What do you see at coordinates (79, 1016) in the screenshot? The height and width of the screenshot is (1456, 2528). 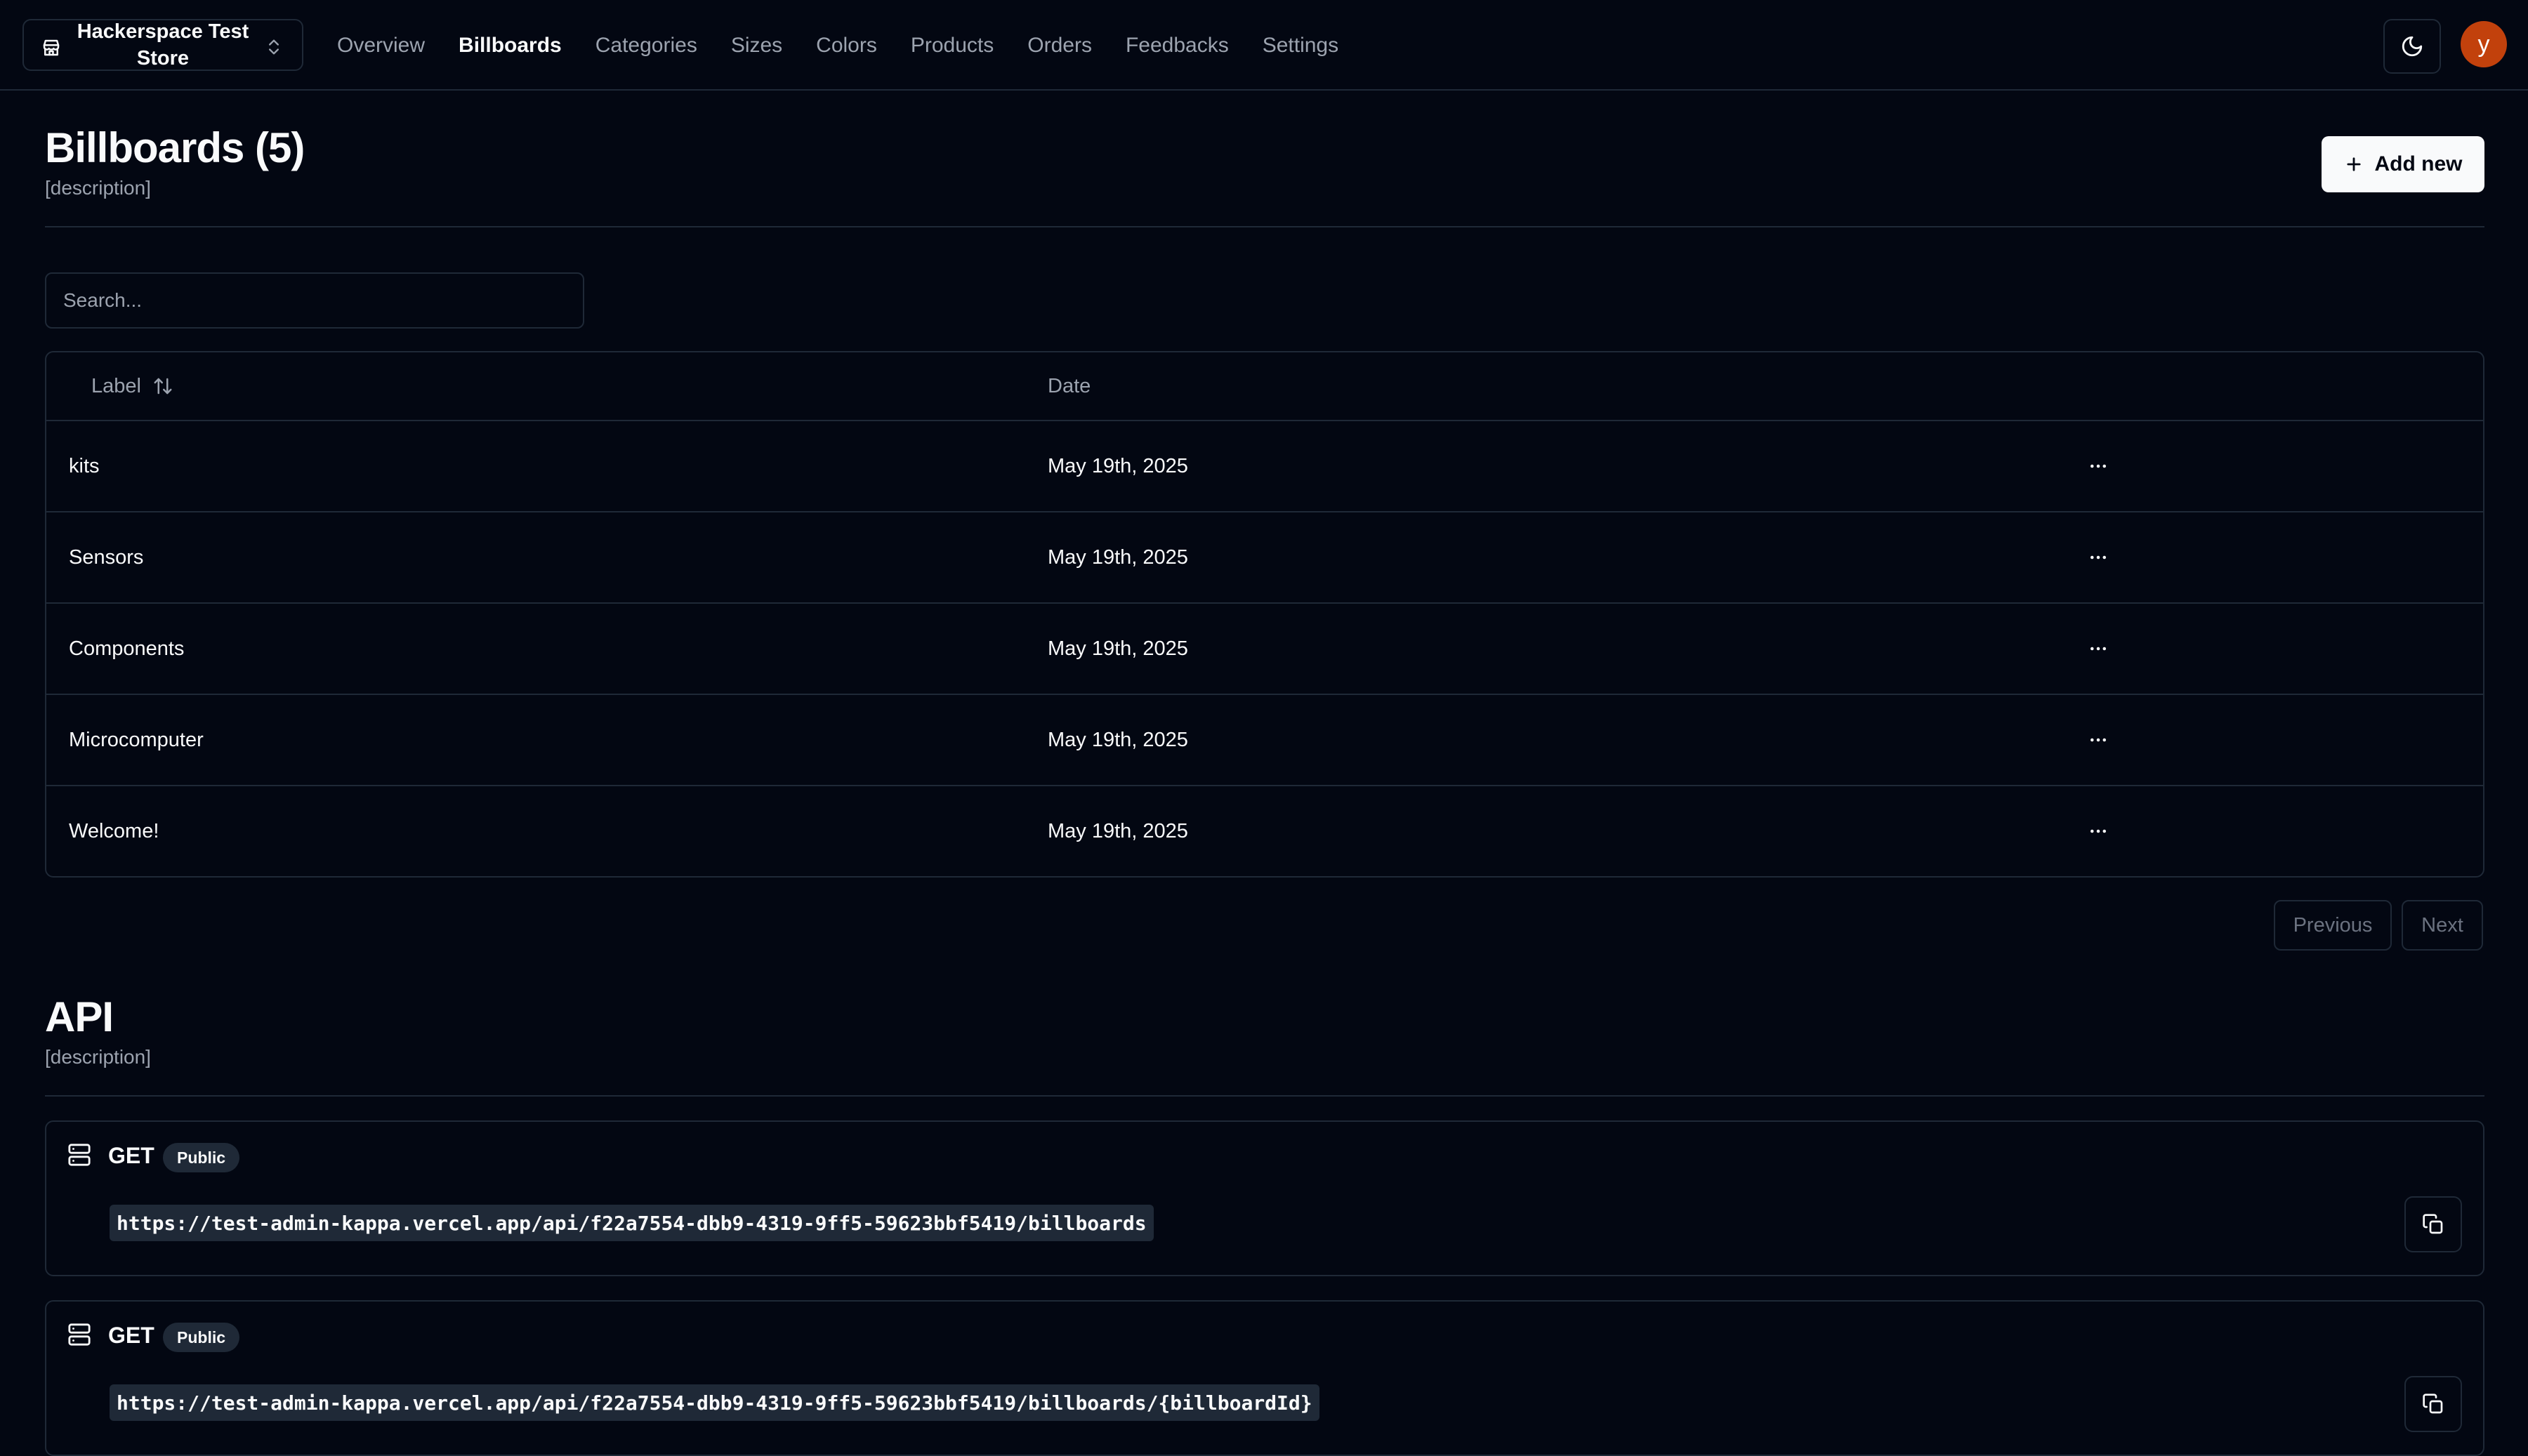 I see `api-section-title: API` at bounding box center [79, 1016].